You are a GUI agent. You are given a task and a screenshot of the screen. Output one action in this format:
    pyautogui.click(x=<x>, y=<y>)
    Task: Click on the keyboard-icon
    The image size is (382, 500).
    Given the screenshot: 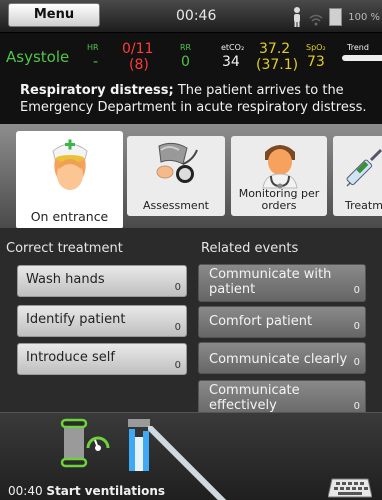 What is the action you would take?
    pyautogui.click(x=350, y=486)
    